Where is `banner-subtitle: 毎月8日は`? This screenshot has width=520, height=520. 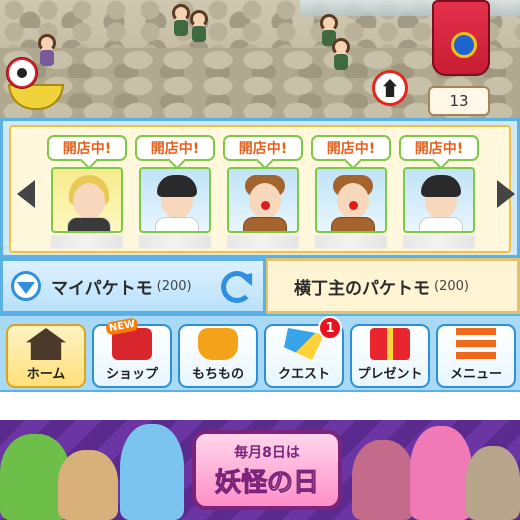 banner-subtitle: 毎月8日は is located at coordinates (267, 452).